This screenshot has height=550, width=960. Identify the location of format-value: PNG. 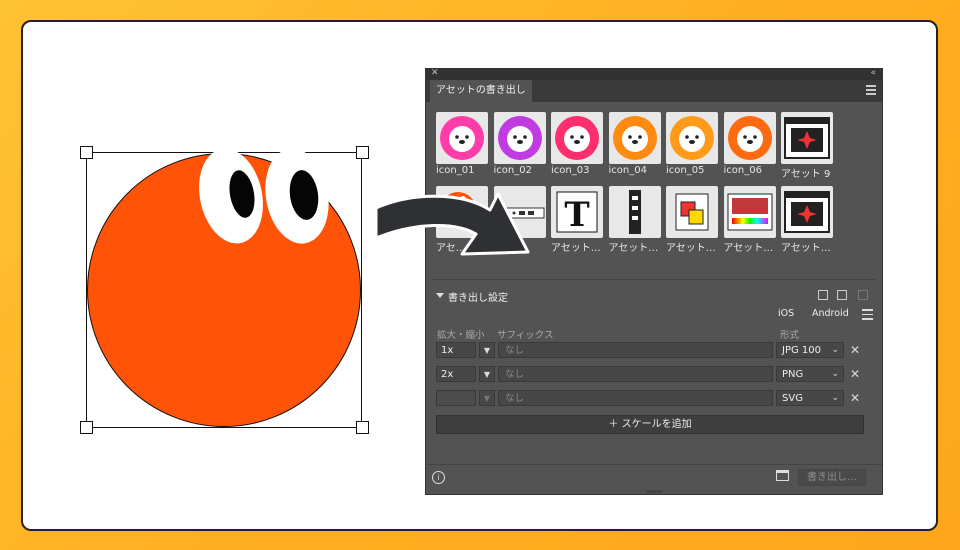
(793, 374).